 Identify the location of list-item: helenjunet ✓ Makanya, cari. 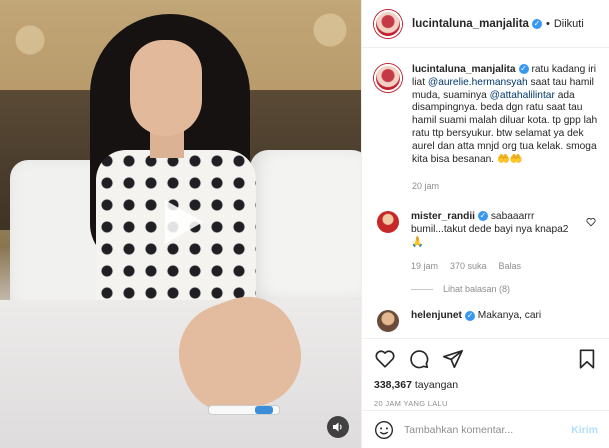
(485, 313).